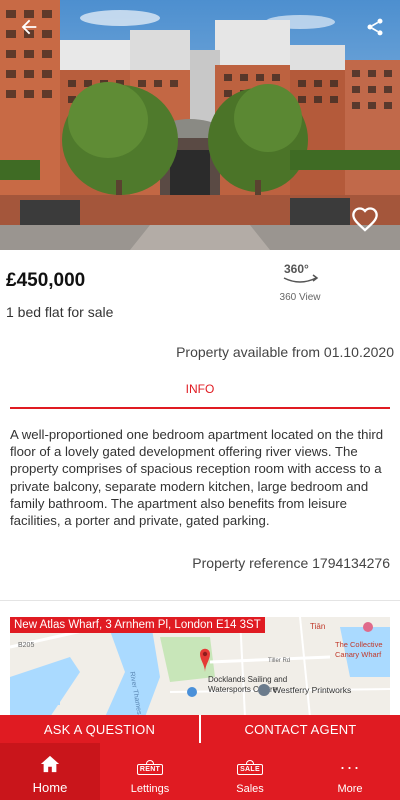 The height and width of the screenshot is (800, 400). Describe the element at coordinates (300, 729) in the screenshot. I see `contact-agent-button: CONTACT AGENT` at that location.